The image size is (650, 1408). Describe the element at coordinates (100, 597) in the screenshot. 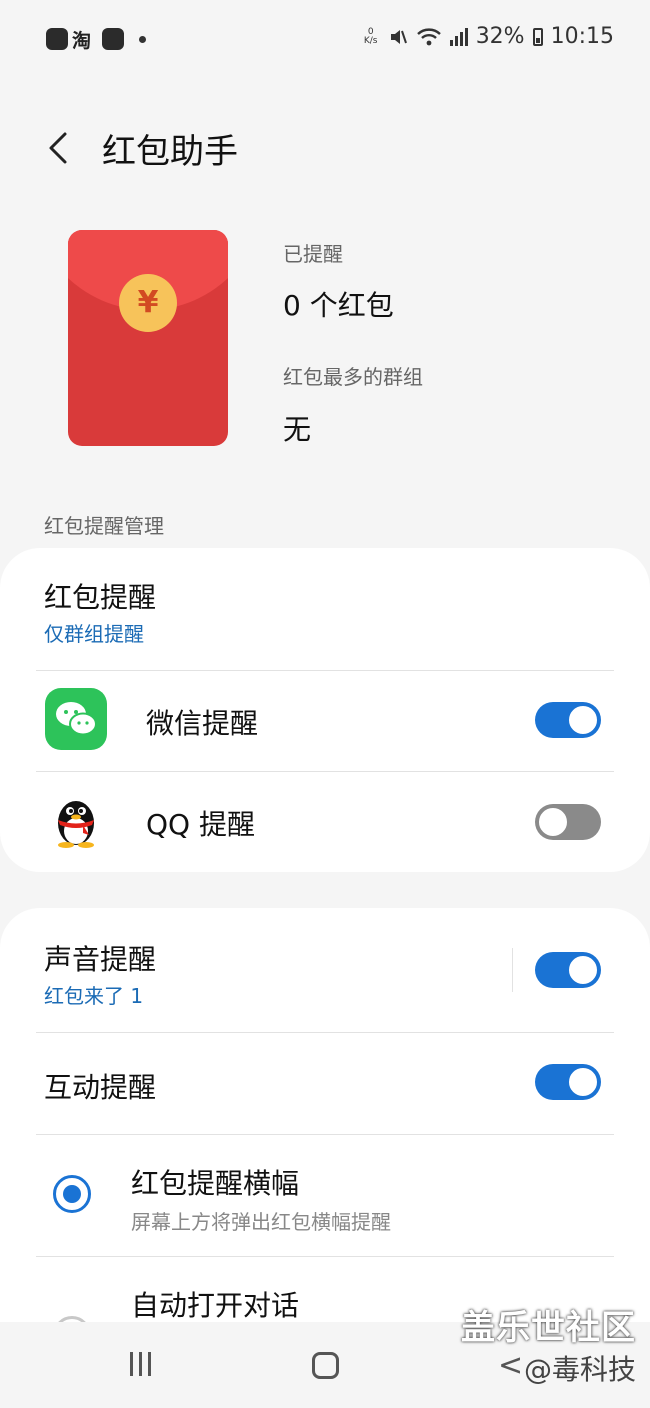

I see `reminder-mode-title: 红包提醒` at that location.